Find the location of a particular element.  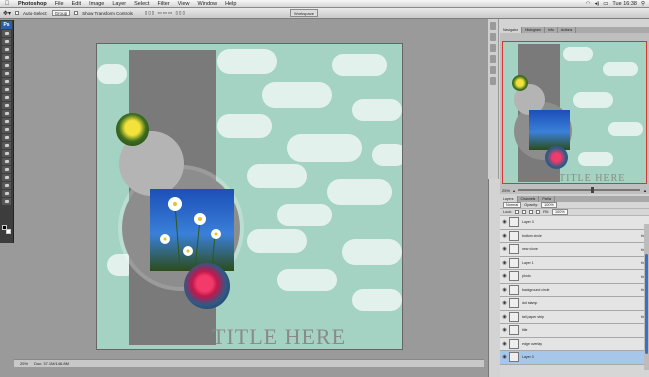

menu-edit: Edit is located at coordinates (76, 4).